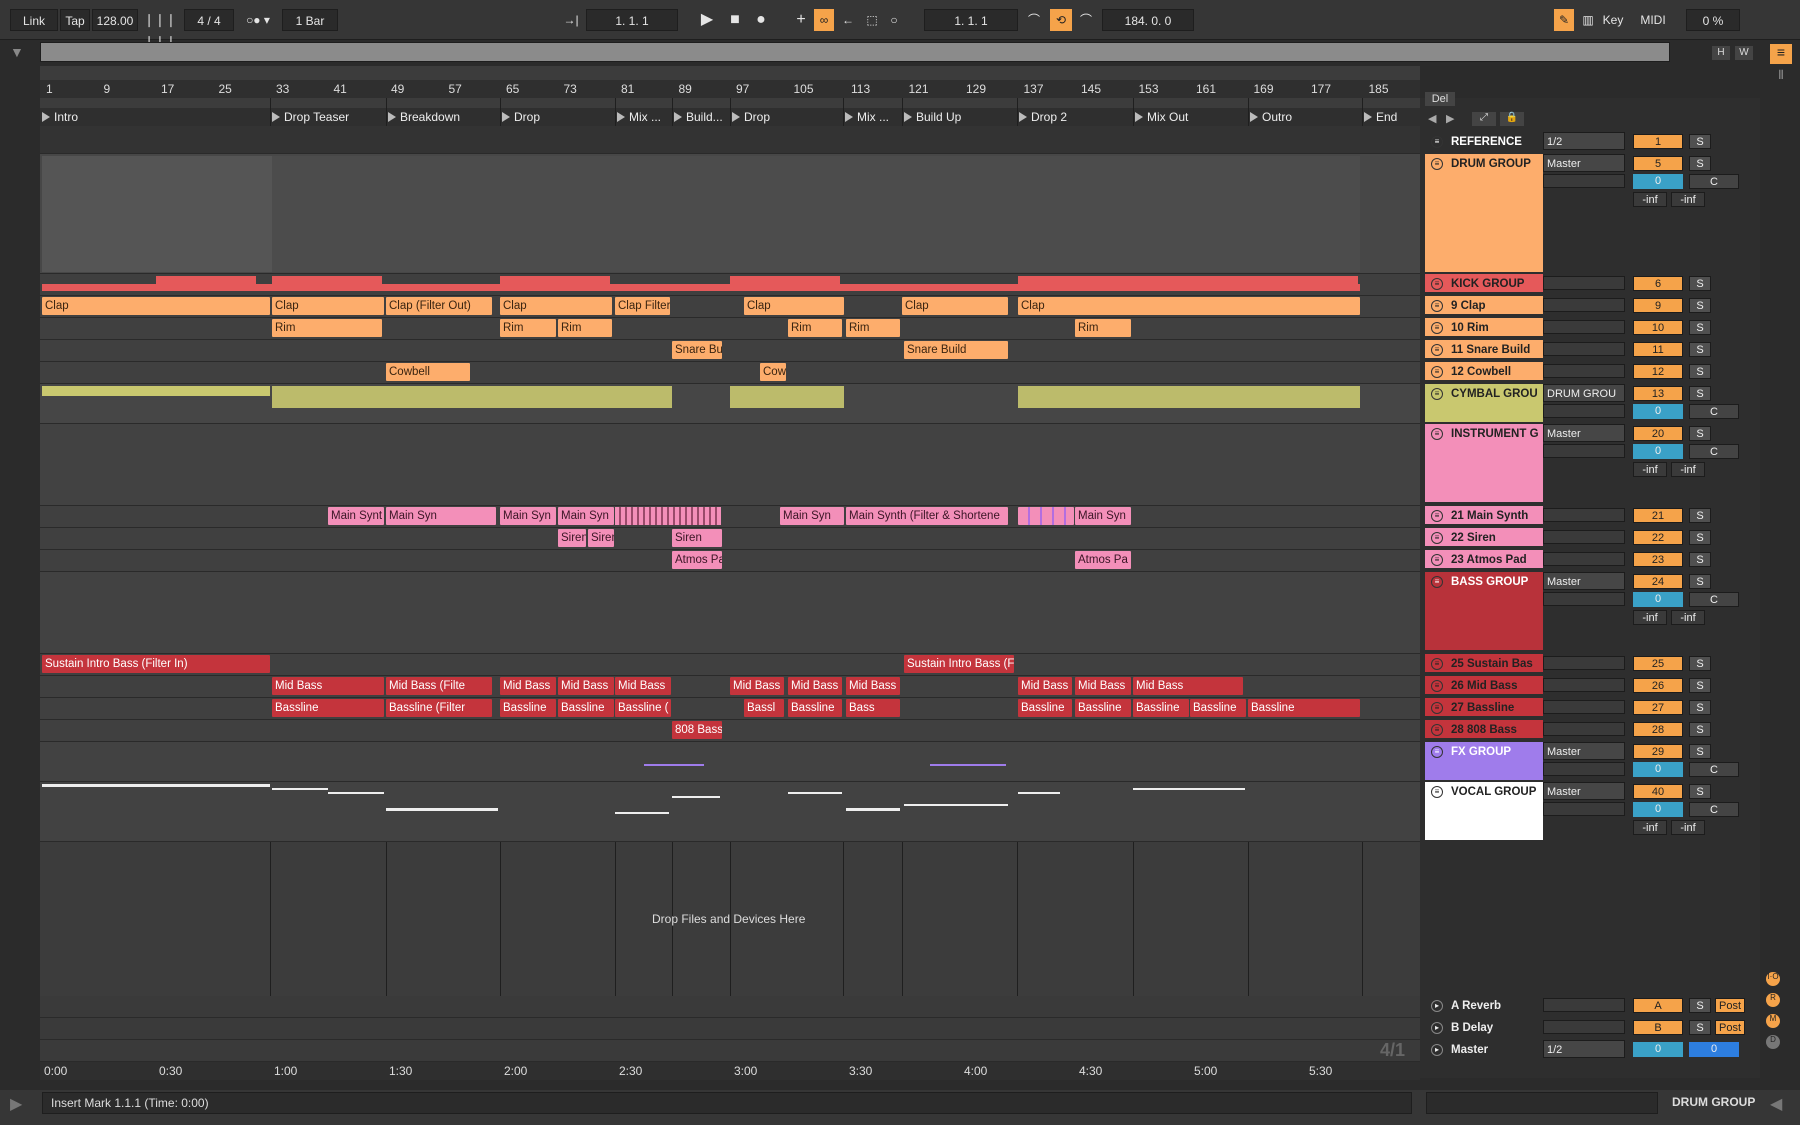  I want to click on mixer-track: ≡ 21 Main Synth 21 S, so click(1592, 516).